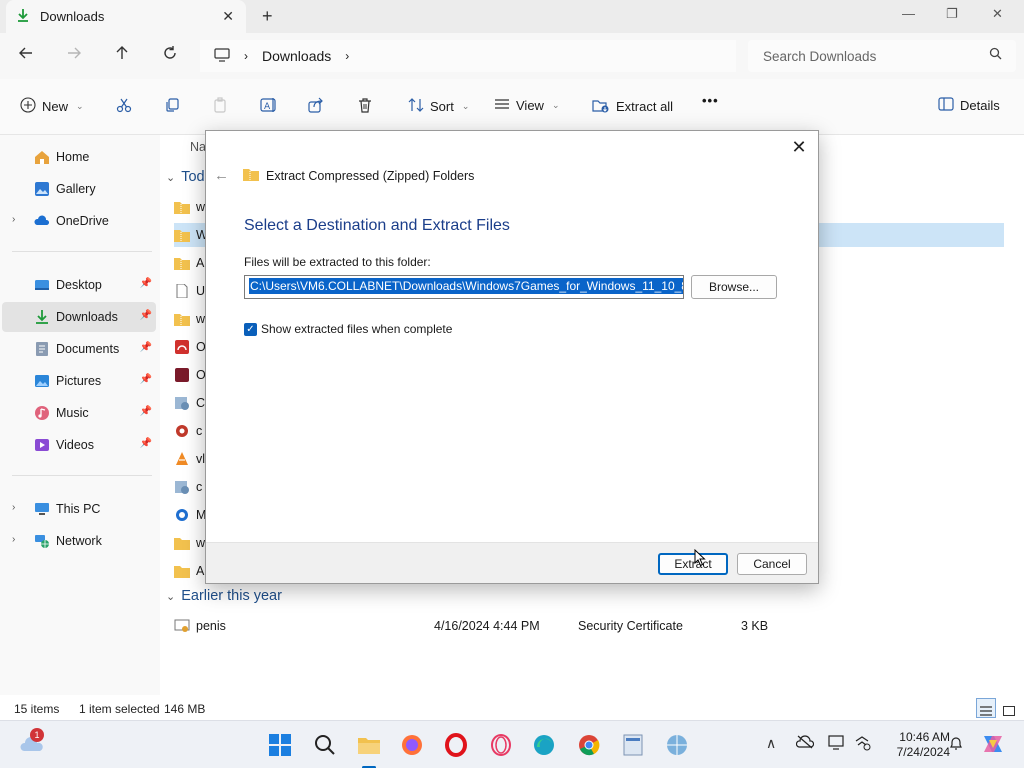 The height and width of the screenshot is (768, 1024). I want to click on group-header-today: ⌄ Tod, so click(185, 177).